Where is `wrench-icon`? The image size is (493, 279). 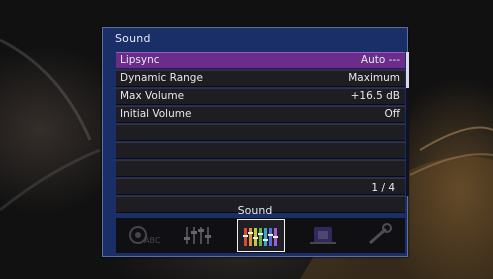
wrench-icon is located at coordinates (379, 235).